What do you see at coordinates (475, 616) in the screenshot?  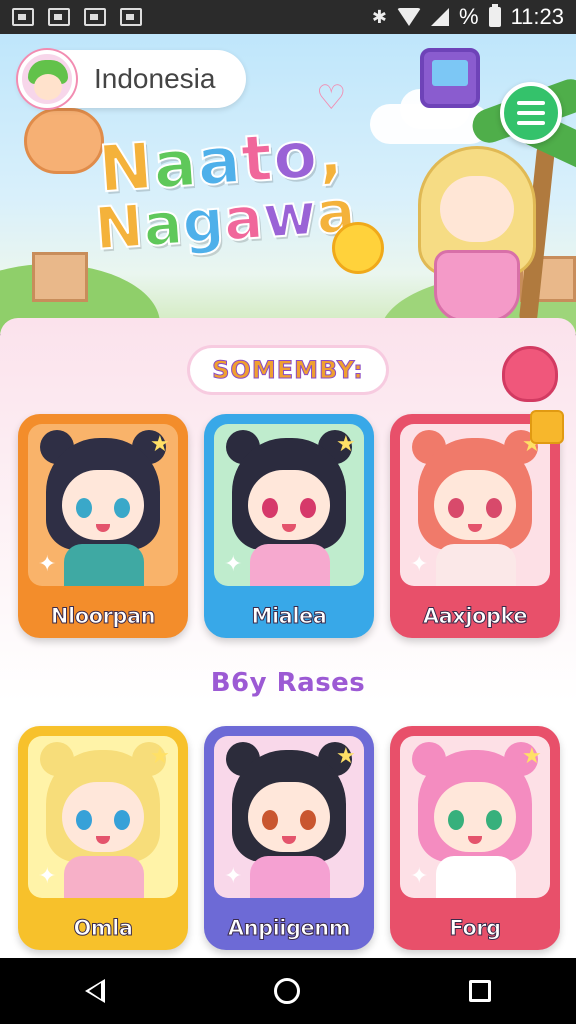 I see `character-name: Aaxjopke` at bounding box center [475, 616].